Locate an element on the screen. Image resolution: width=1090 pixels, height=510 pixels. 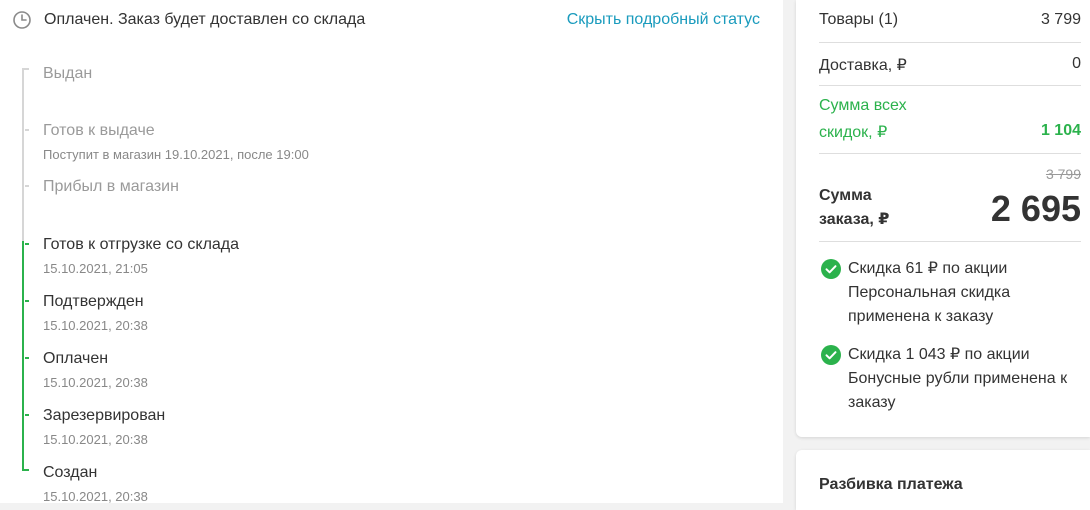
step-title: Выдан is located at coordinates (68, 73).